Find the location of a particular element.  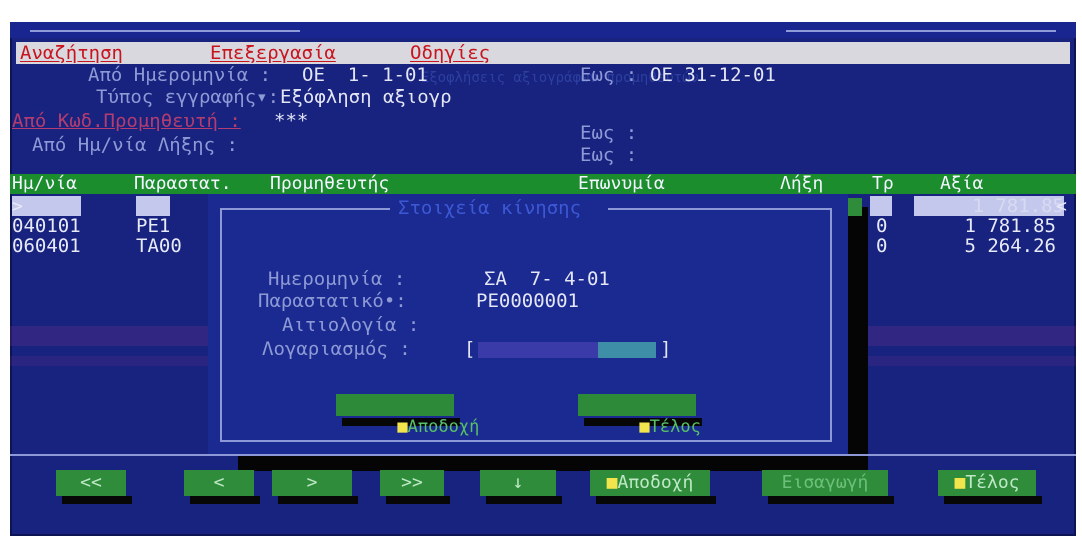

account-field-bracket-right: ] is located at coordinates (666, 349).